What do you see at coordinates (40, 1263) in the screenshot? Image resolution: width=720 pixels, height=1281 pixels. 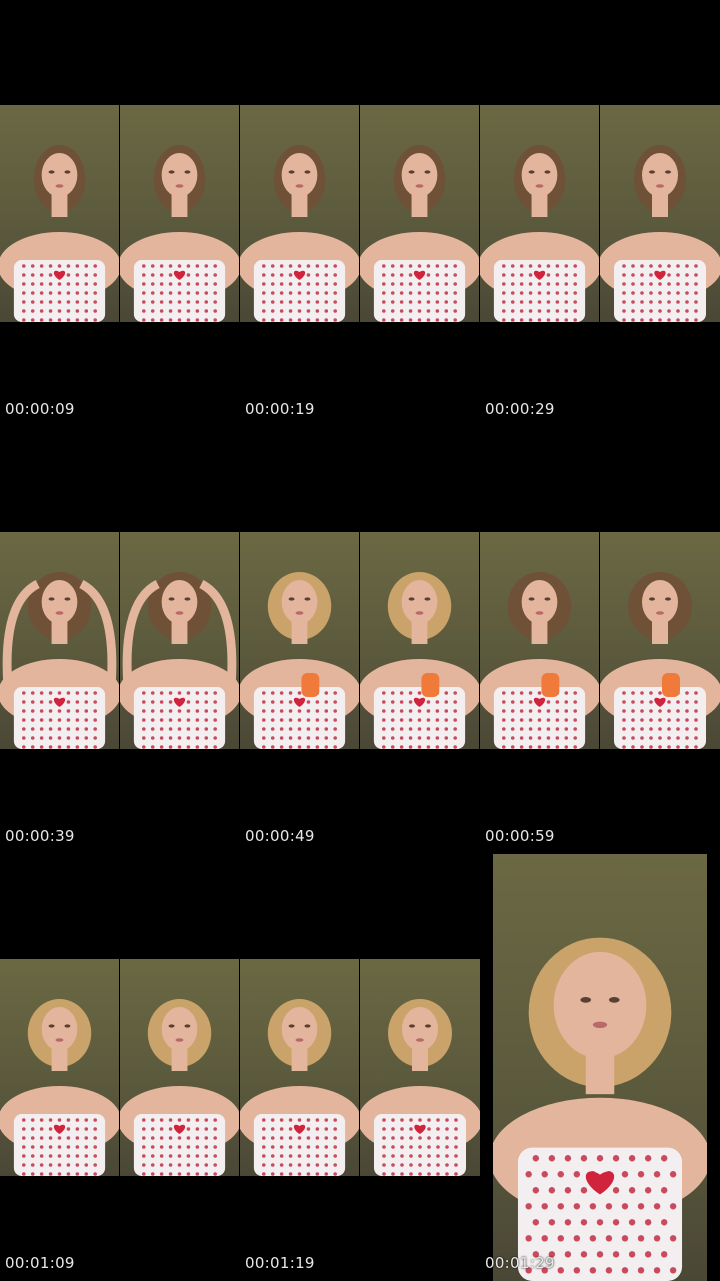 I see `timestamp-label: 00:01:09` at bounding box center [40, 1263].